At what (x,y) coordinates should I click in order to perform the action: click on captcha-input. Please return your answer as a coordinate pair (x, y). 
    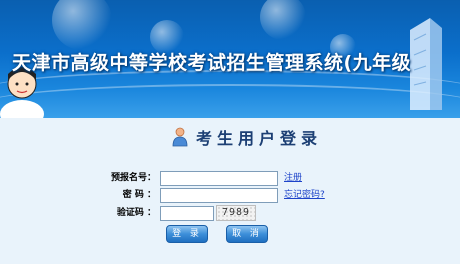
    Looking at the image, I should click on (187, 213).